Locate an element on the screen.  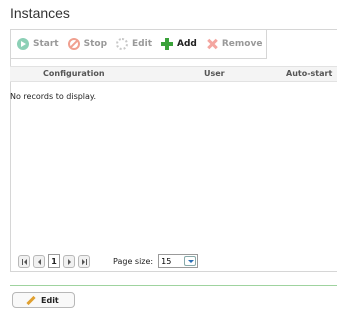
start-button-label: Start is located at coordinates (46, 44).